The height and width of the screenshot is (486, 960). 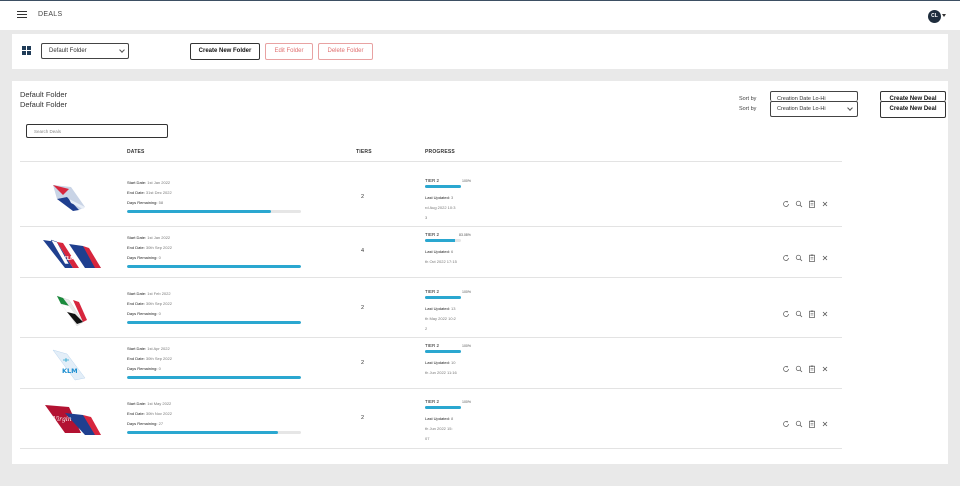 I want to click on last-updated: Last Updated: 6, so click(x=439, y=251).